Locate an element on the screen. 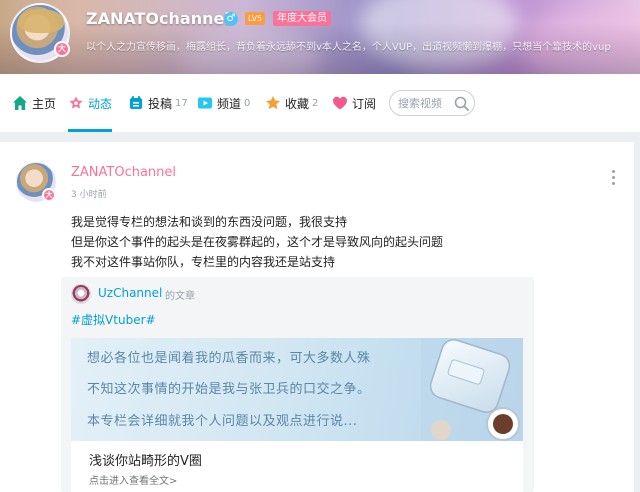 This screenshot has height=492, width=640. search-input is located at coordinates (426, 103).